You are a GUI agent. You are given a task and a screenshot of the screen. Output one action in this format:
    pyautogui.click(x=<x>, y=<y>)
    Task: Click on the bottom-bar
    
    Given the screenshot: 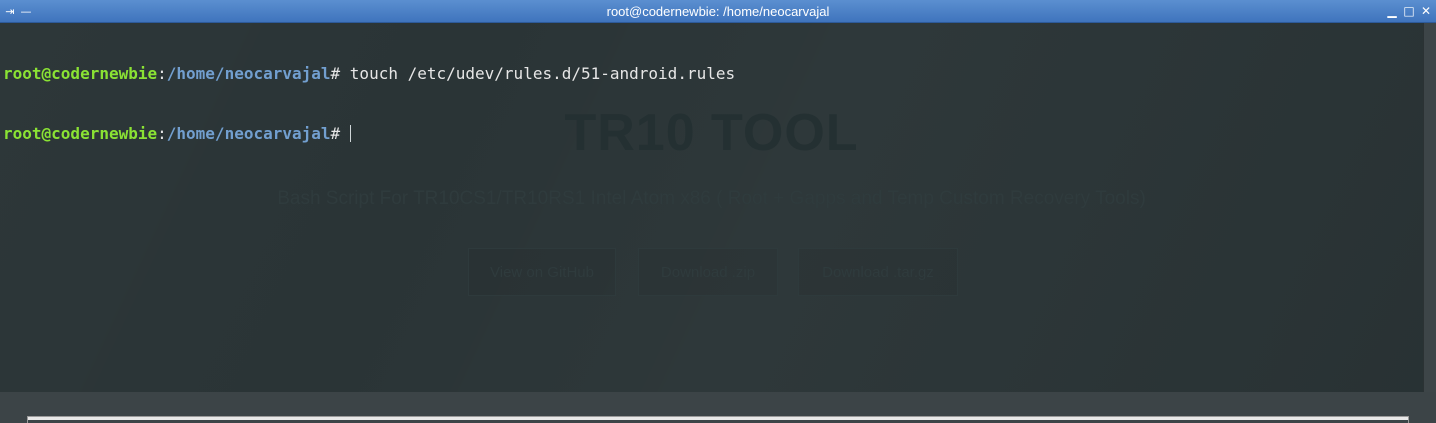 What is the action you would take?
    pyautogui.click(x=718, y=407)
    